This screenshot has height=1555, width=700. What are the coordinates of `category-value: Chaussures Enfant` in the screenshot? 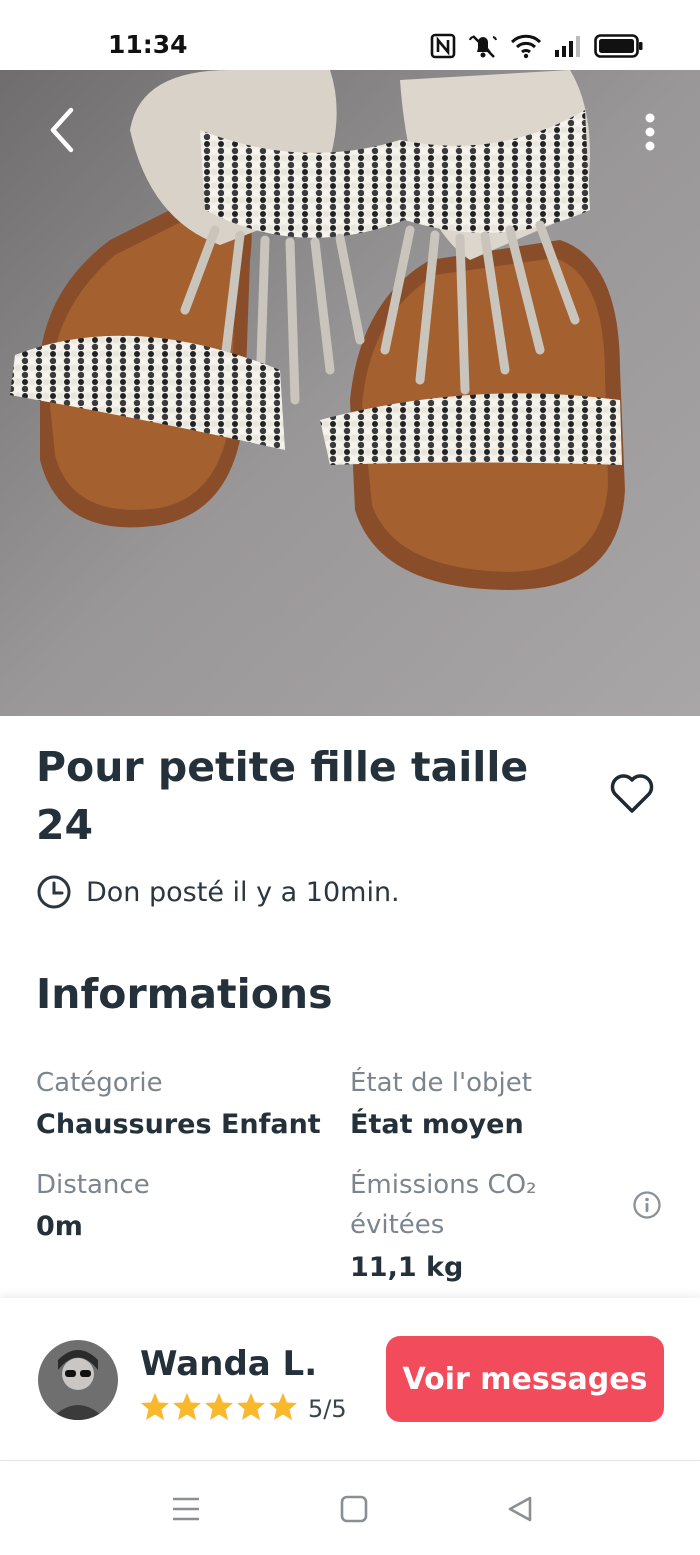 It's located at (178, 1124).